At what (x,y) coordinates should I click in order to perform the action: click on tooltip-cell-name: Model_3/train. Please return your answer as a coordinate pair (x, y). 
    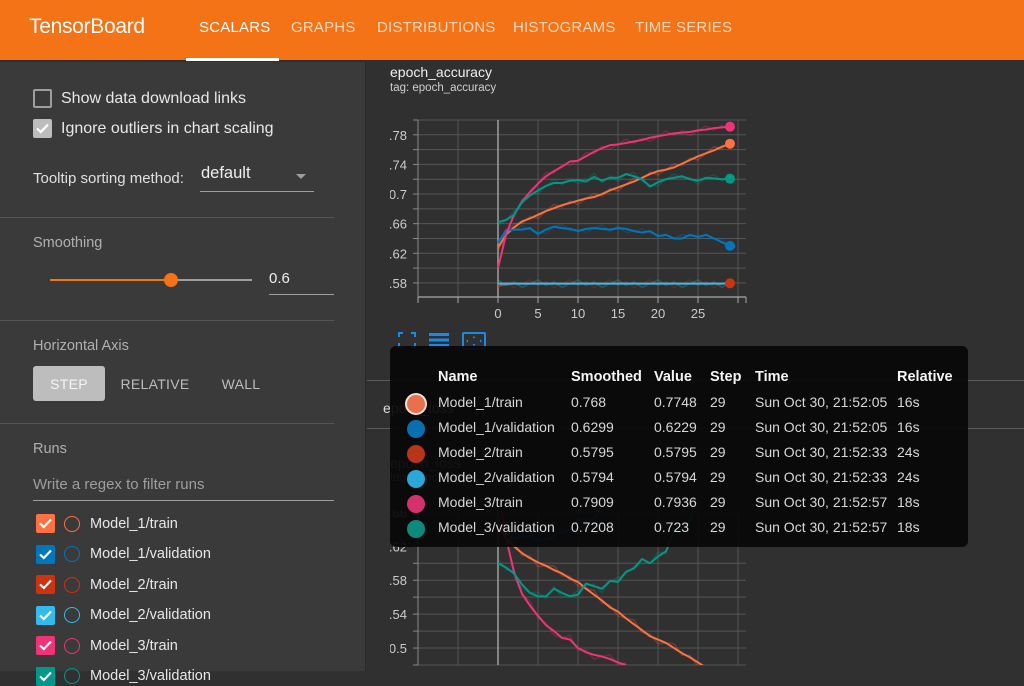
    Looking at the image, I should click on (480, 502).